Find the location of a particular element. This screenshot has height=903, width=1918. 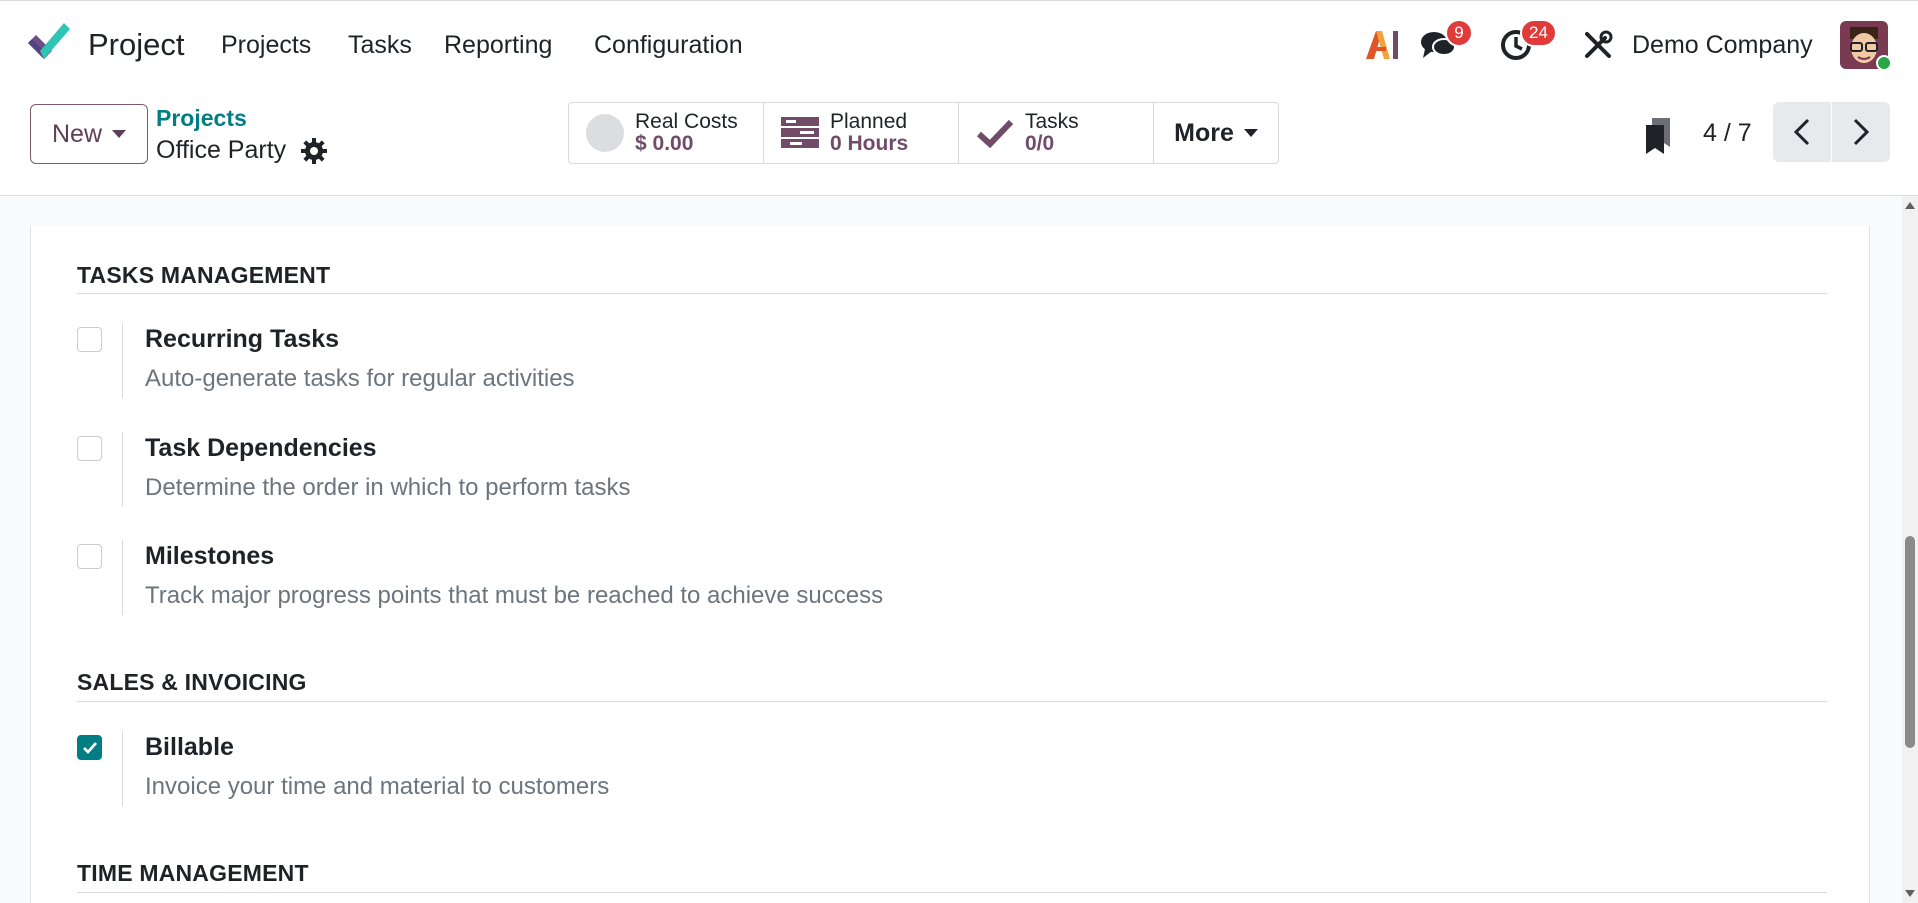

messages-count-badge: 9 is located at coordinates (1459, 33).